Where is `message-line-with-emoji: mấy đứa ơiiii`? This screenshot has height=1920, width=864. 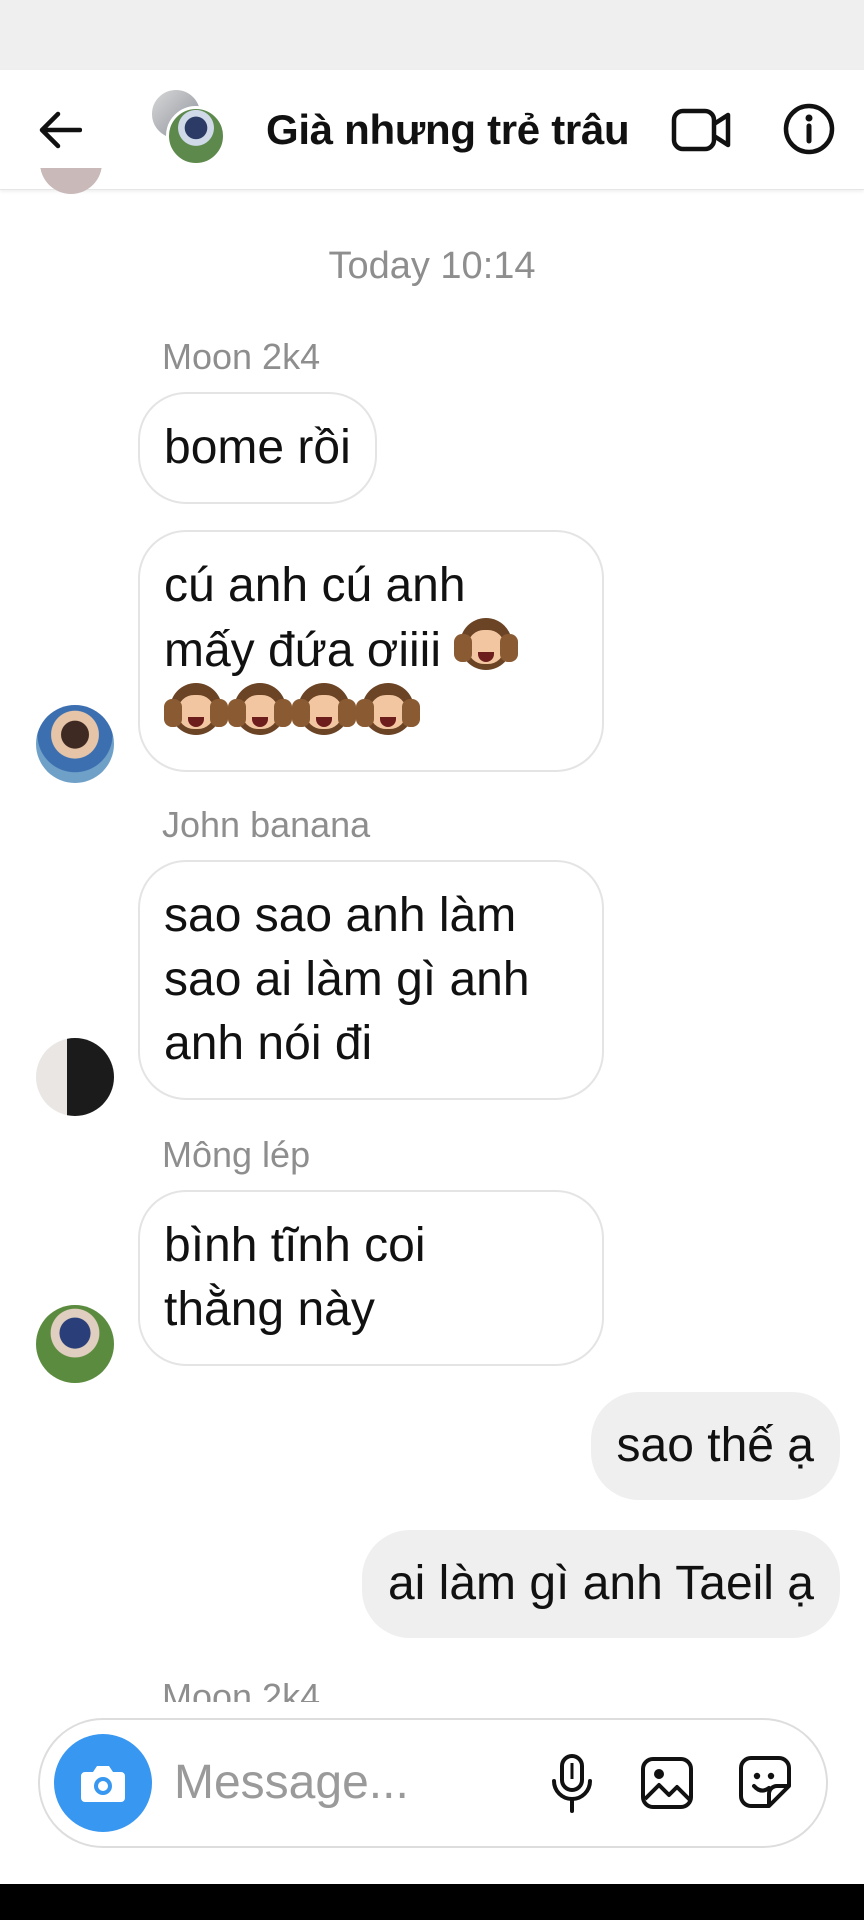
message-line-with-emoji: mấy đứa ơiiii is located at coordinates (371, 650).